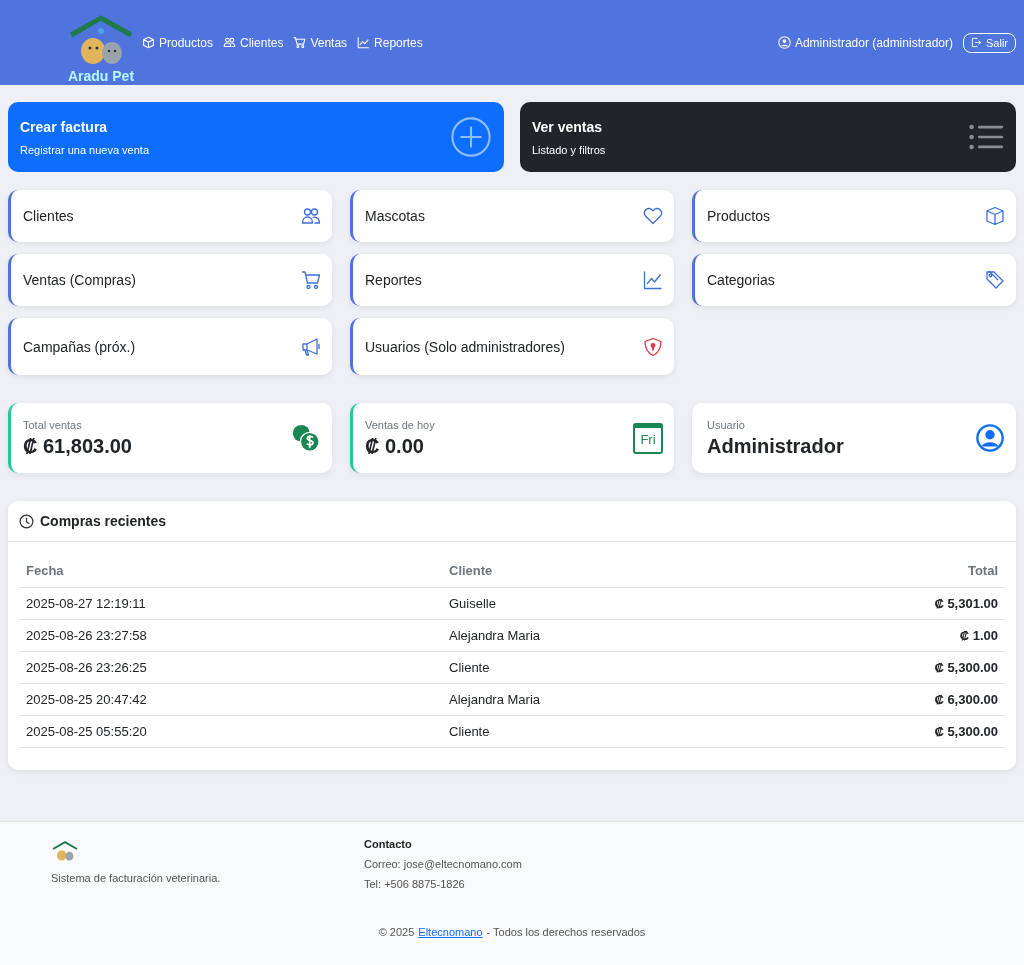 This screenshot has width=1024, height=965. I want to click on author-link: Eltecnomano, so click(450, 932).